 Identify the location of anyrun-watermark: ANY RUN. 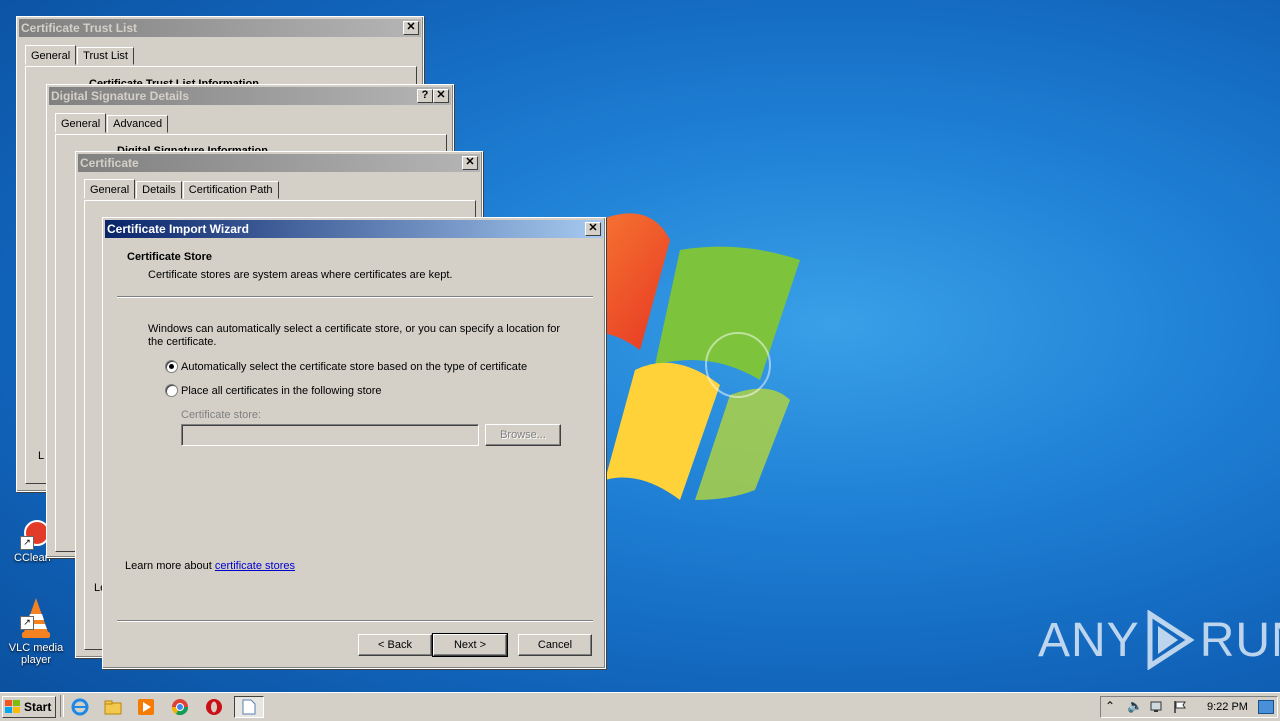
(1159, 640).